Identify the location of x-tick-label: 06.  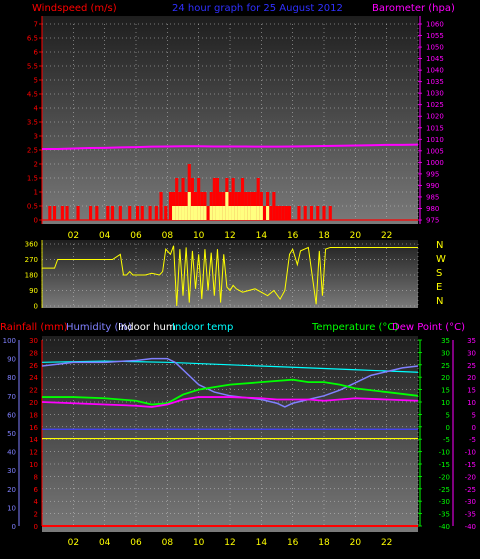
(136, 543).